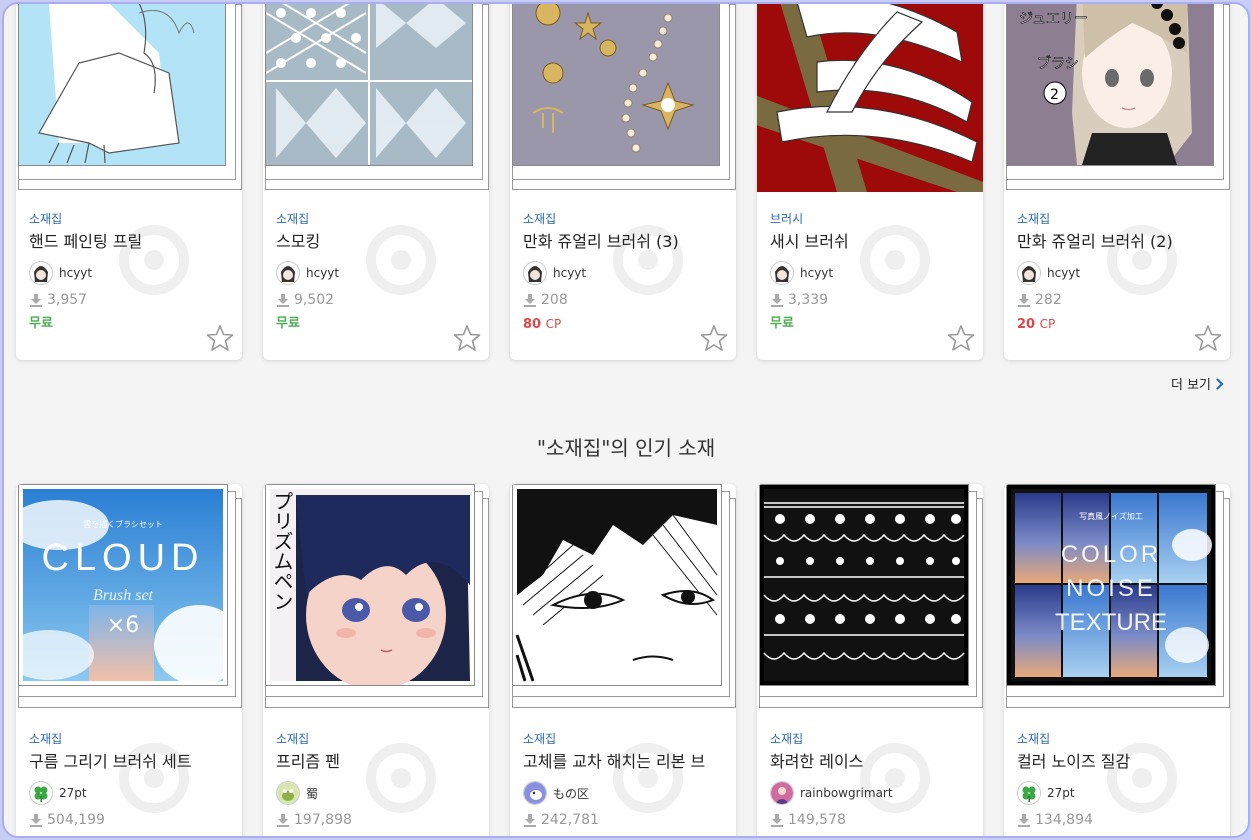 Image resolution: width=1252 pixels, height=840 pixels. I want to click on material-card: 소재집 스모킹 hcyyt 9,502 무료, so click(376, 182).